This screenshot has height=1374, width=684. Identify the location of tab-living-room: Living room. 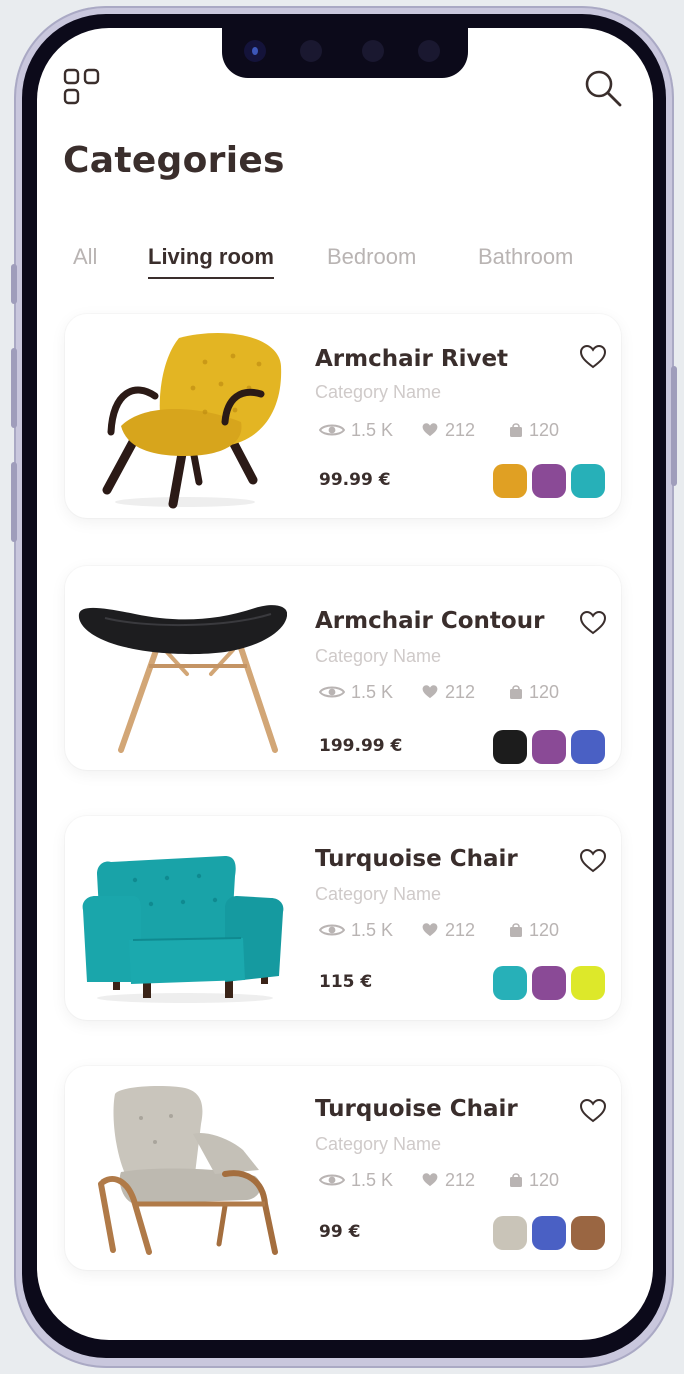
(211, 261).